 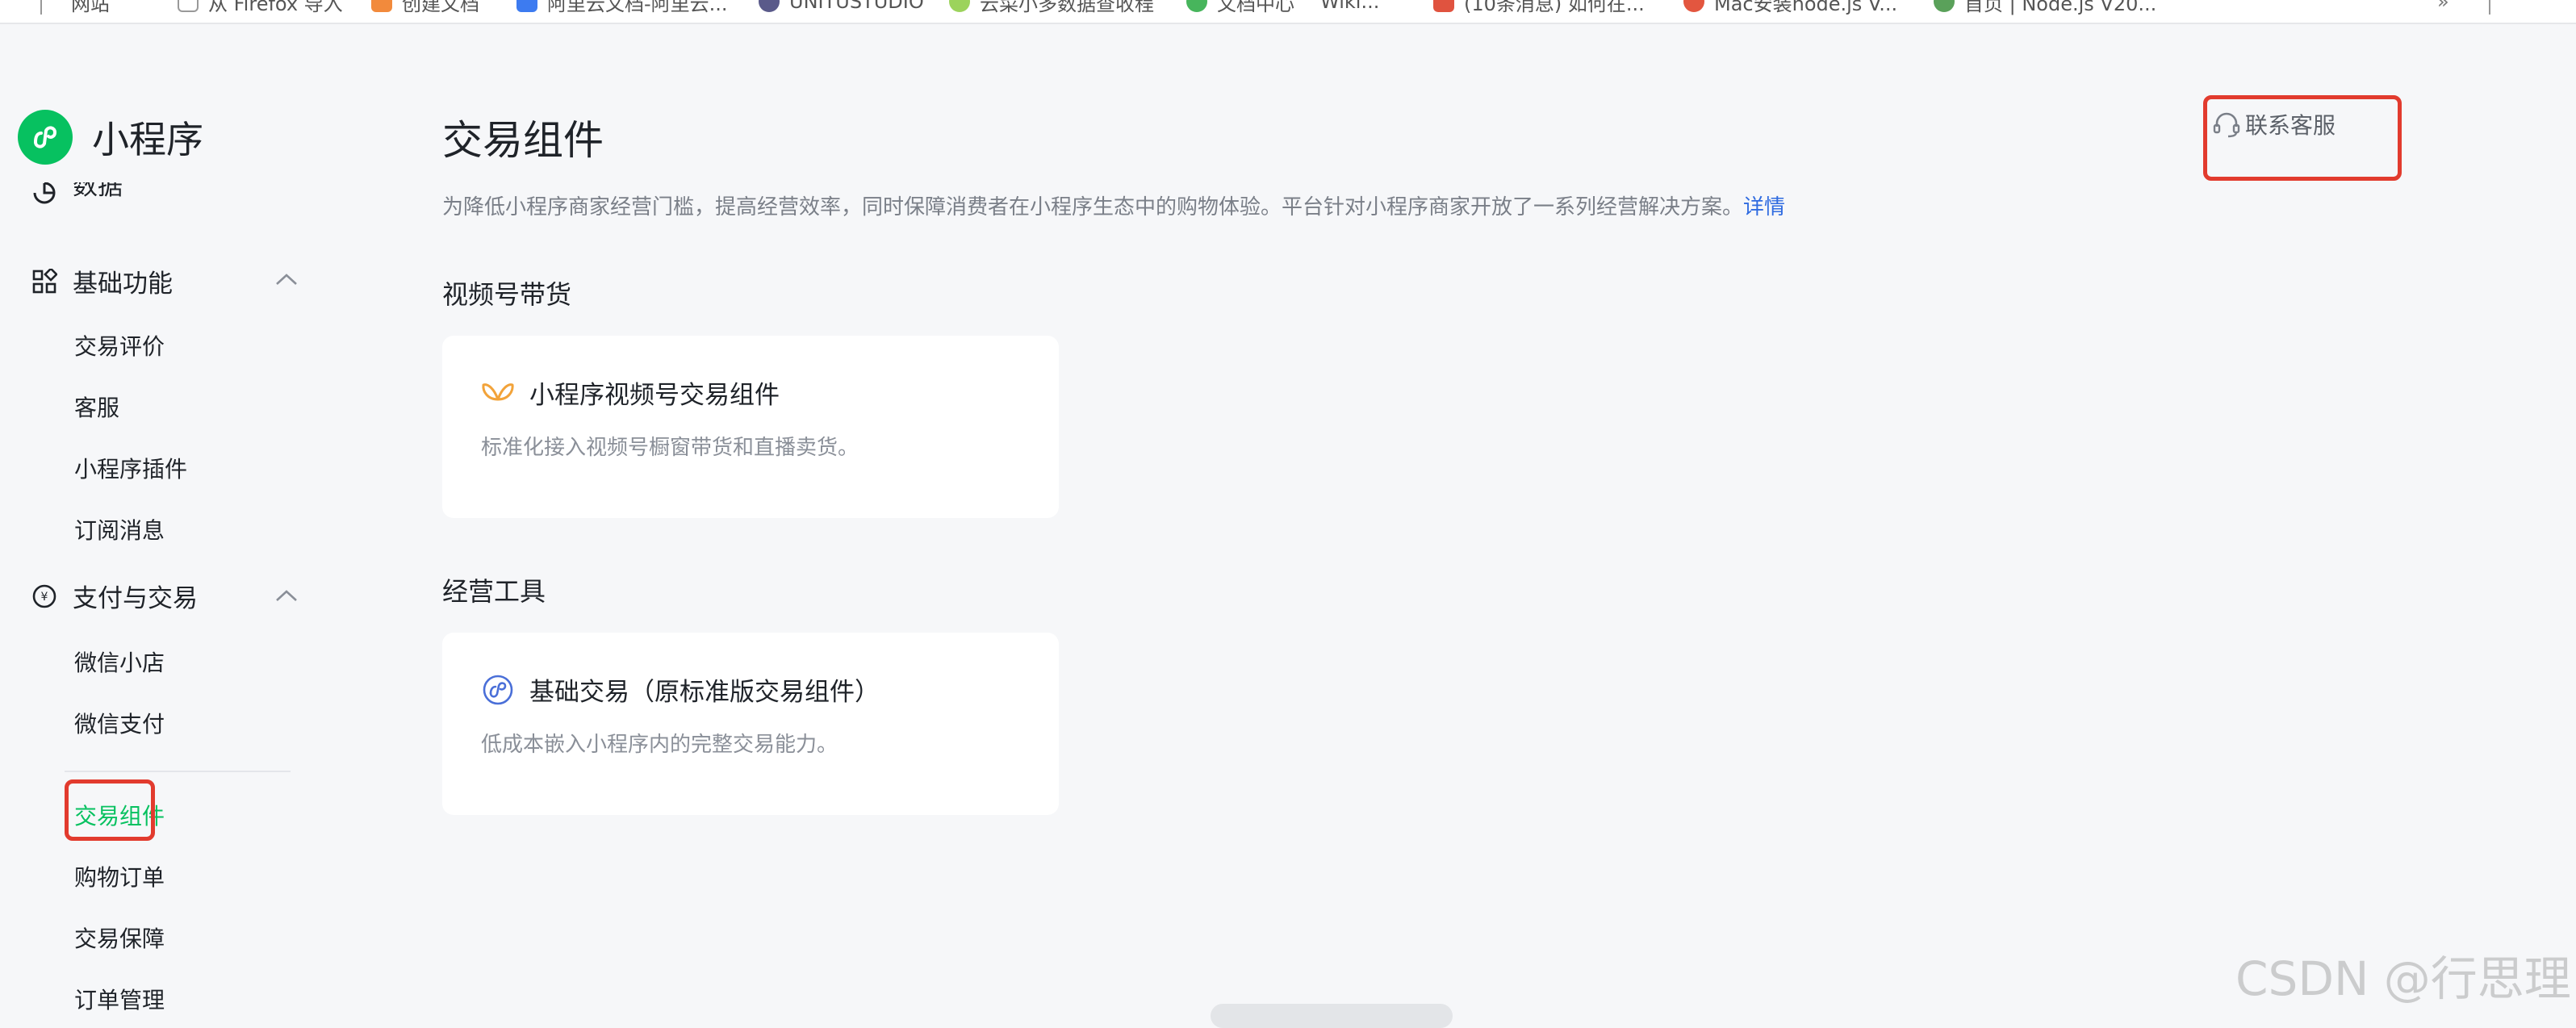 What do you see at coordinates (750, 427) in the screenshot?
I see `card-channels-trade-component: 小程序视频号交易组件 标准化接入视频号橱窗带货和直播卖货。` at bounding box center [750, 427].